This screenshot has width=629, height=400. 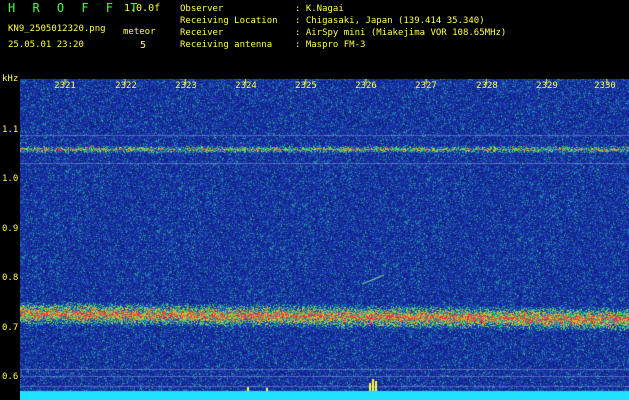 I want to click on datetime-label: 25.05.01 23:20, so click(x=46, y=45).